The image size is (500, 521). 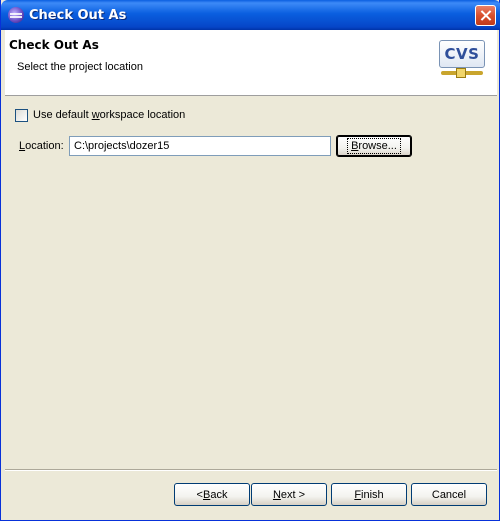 What do you see at coordinates (54, 45) in the screenshot?
I see `page-title: Check Out As` at bounding box center [54, 45].